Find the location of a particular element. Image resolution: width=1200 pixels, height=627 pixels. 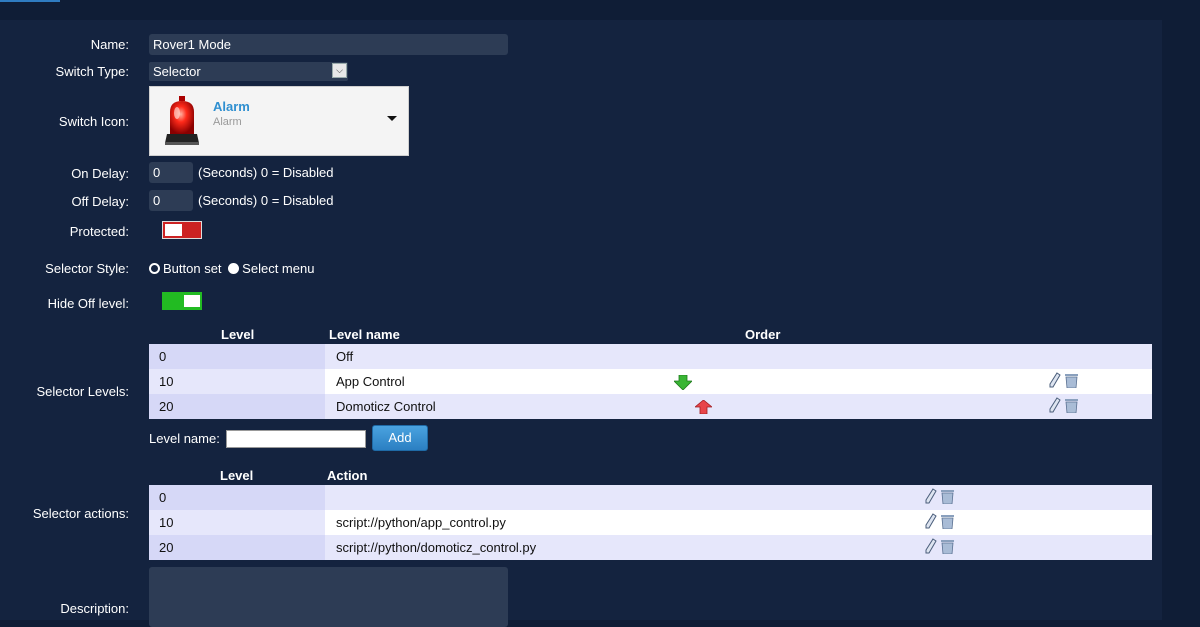

green-arrow-down-icon is located at coordinates (683, 382).